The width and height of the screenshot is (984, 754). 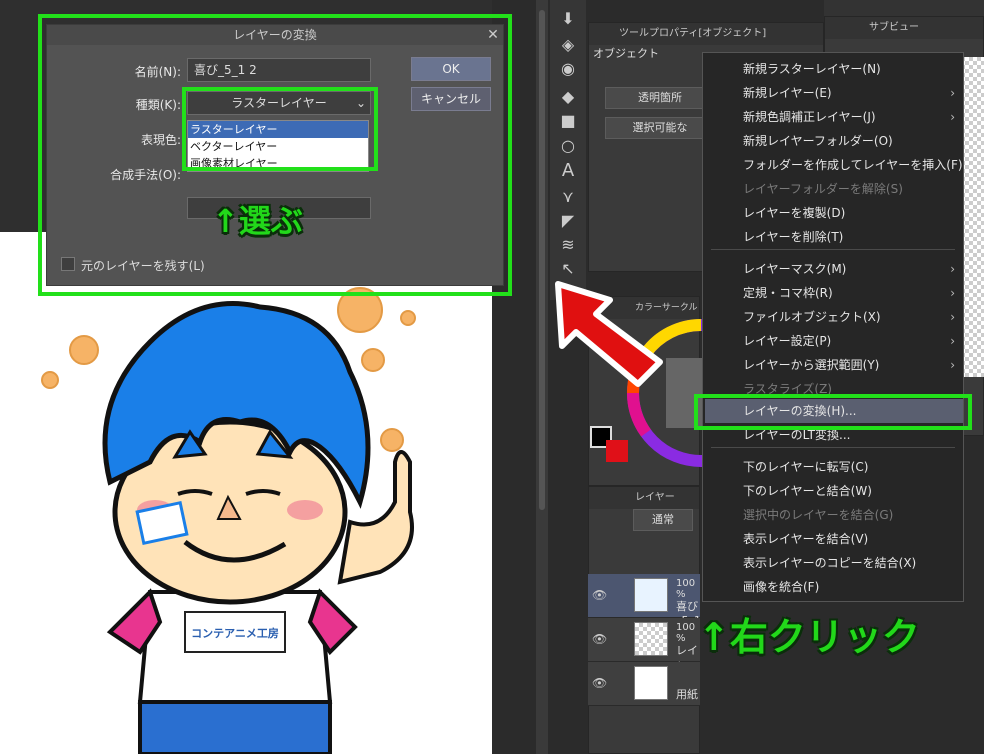 I want to click on tool-property-header: ツールプロパティ[オブジェクト], so click(x=706, y=34).